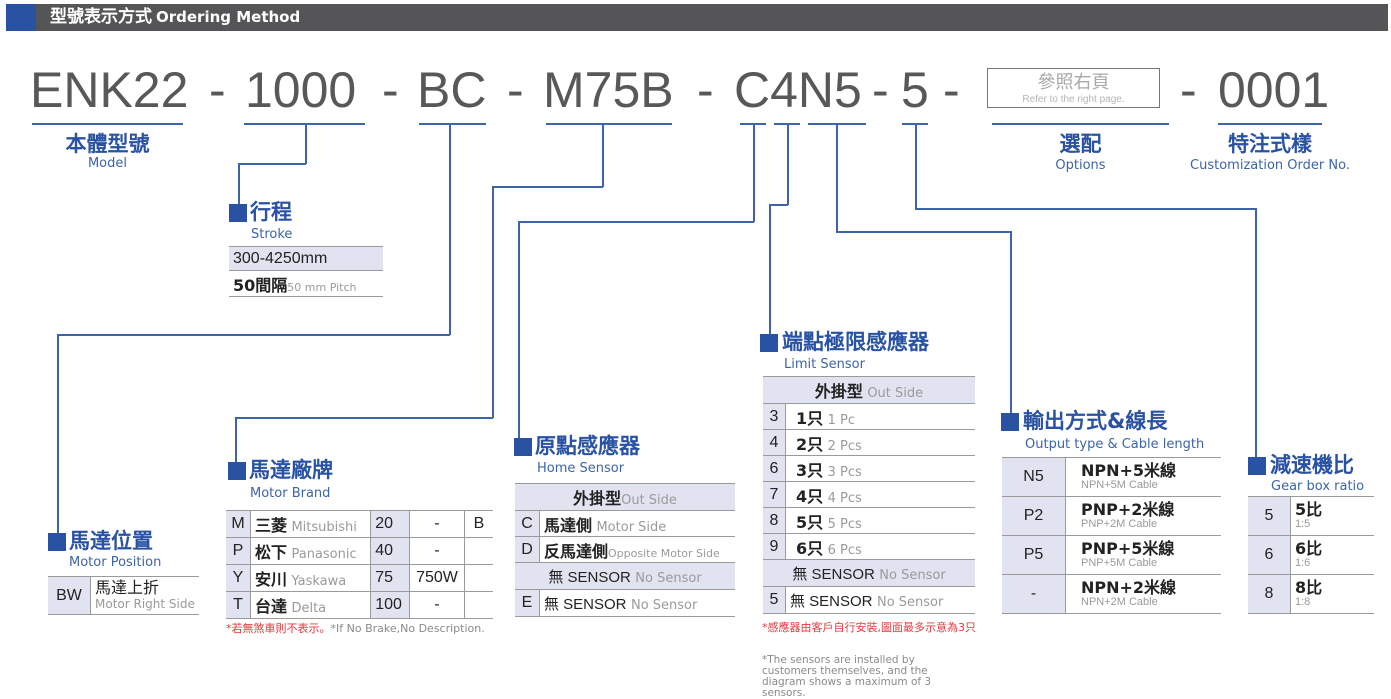 The width and height of the screenshot is (1391, 699). I want to click on table-row: 6 3只 3 Pcs, so click(869, 468).